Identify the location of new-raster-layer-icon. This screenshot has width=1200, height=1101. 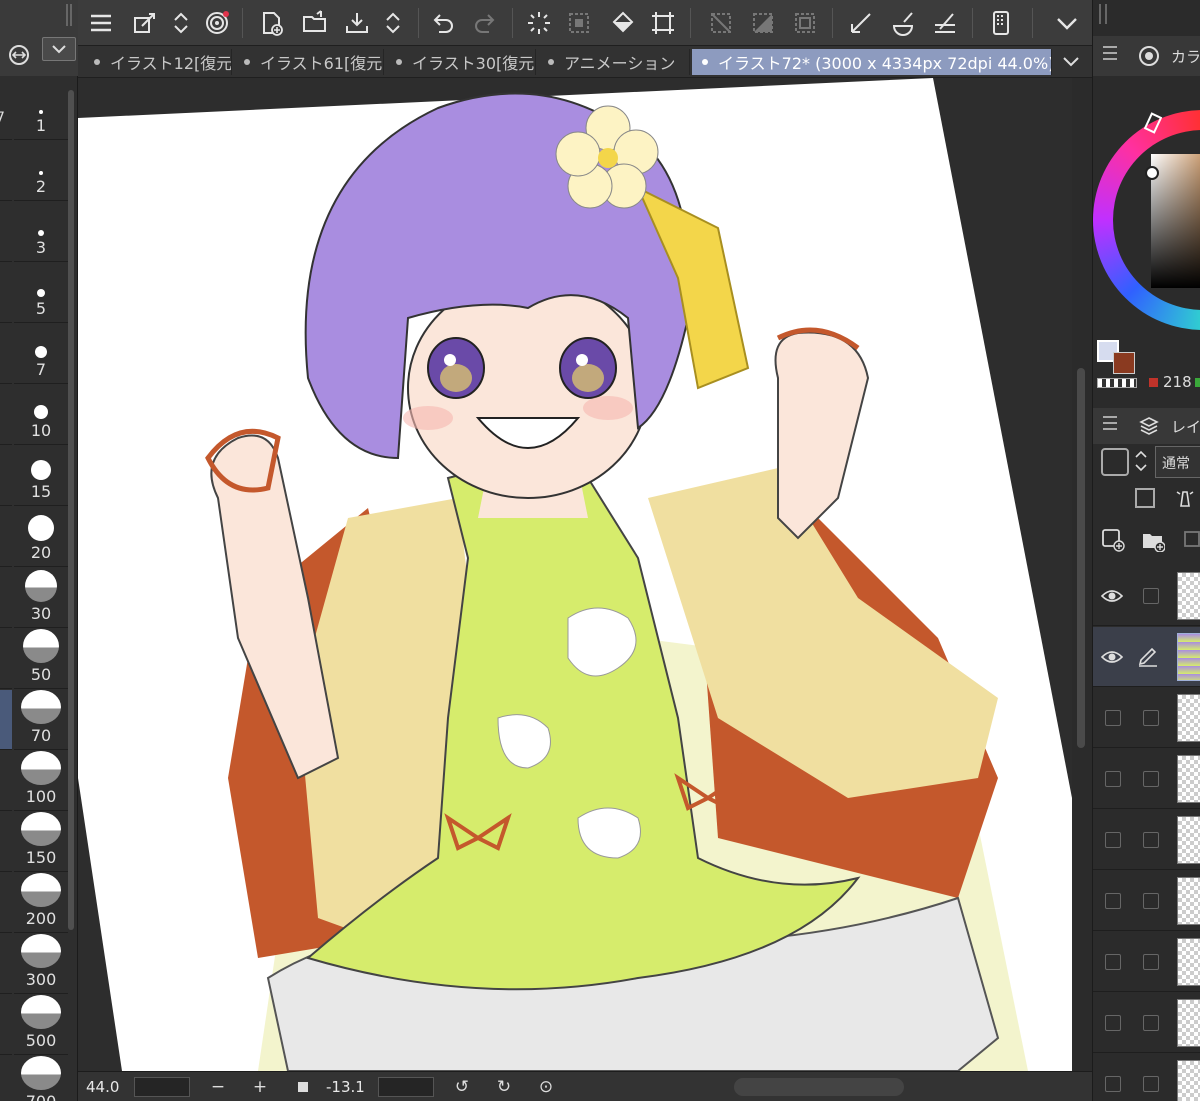
(1113, 540).